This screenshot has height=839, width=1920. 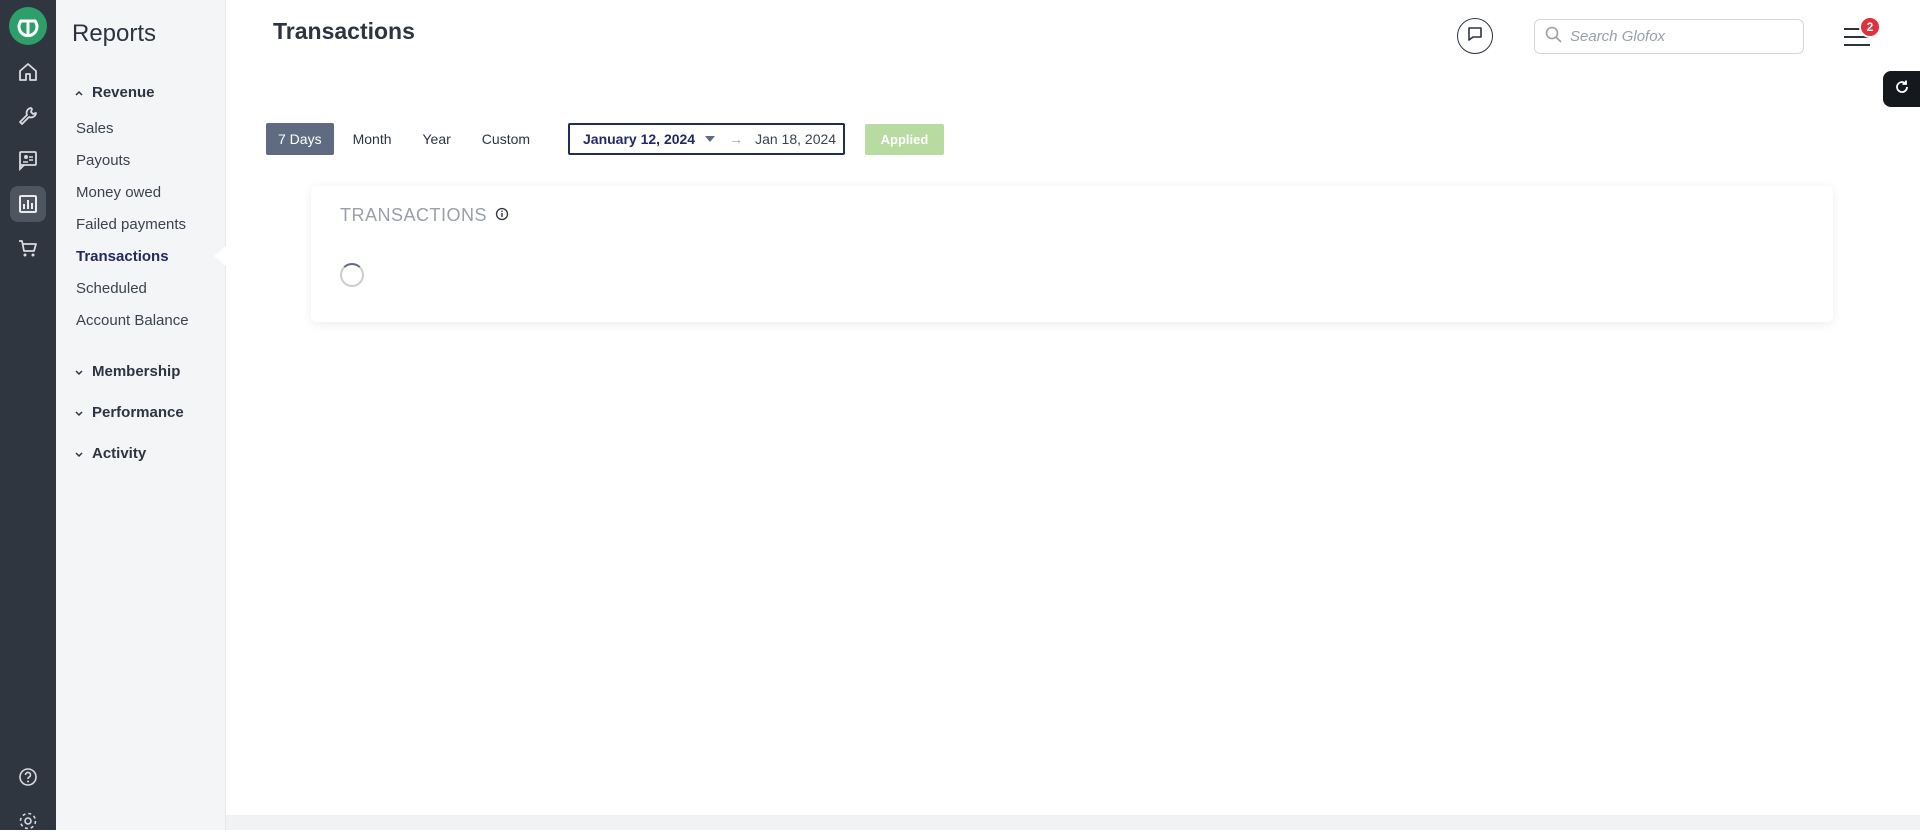 I want to click on group-label: Performance, so click(x=138, y=412).